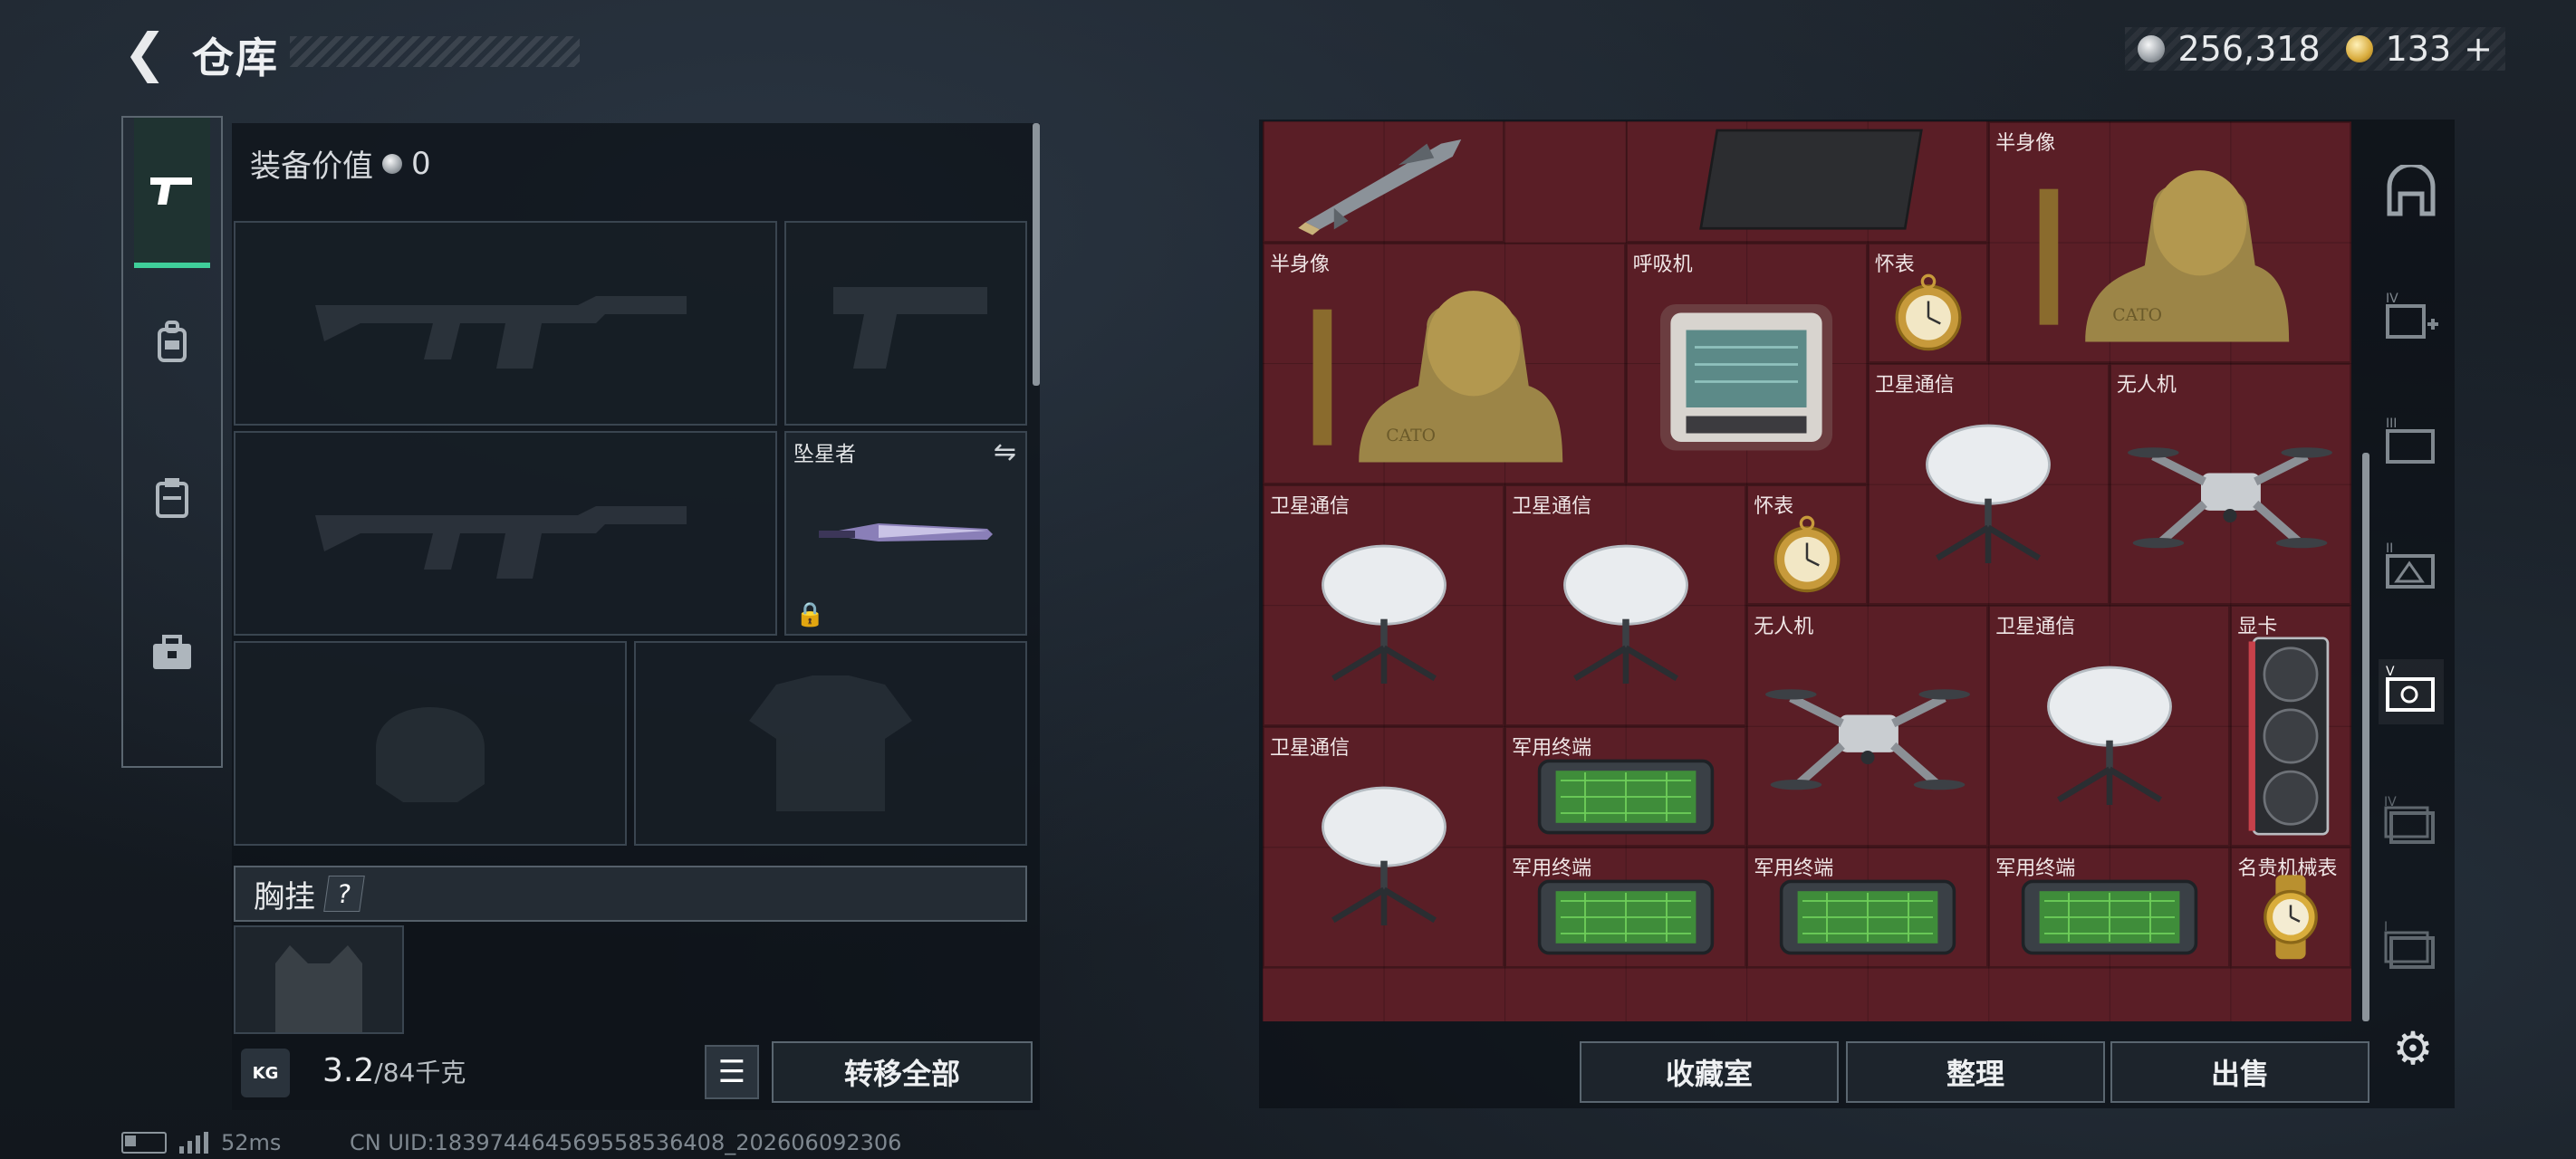  What do you see at coordinates (2389, 548) in the screenshot?
I see `svg-text: II` at bounding box center [2389, 548].